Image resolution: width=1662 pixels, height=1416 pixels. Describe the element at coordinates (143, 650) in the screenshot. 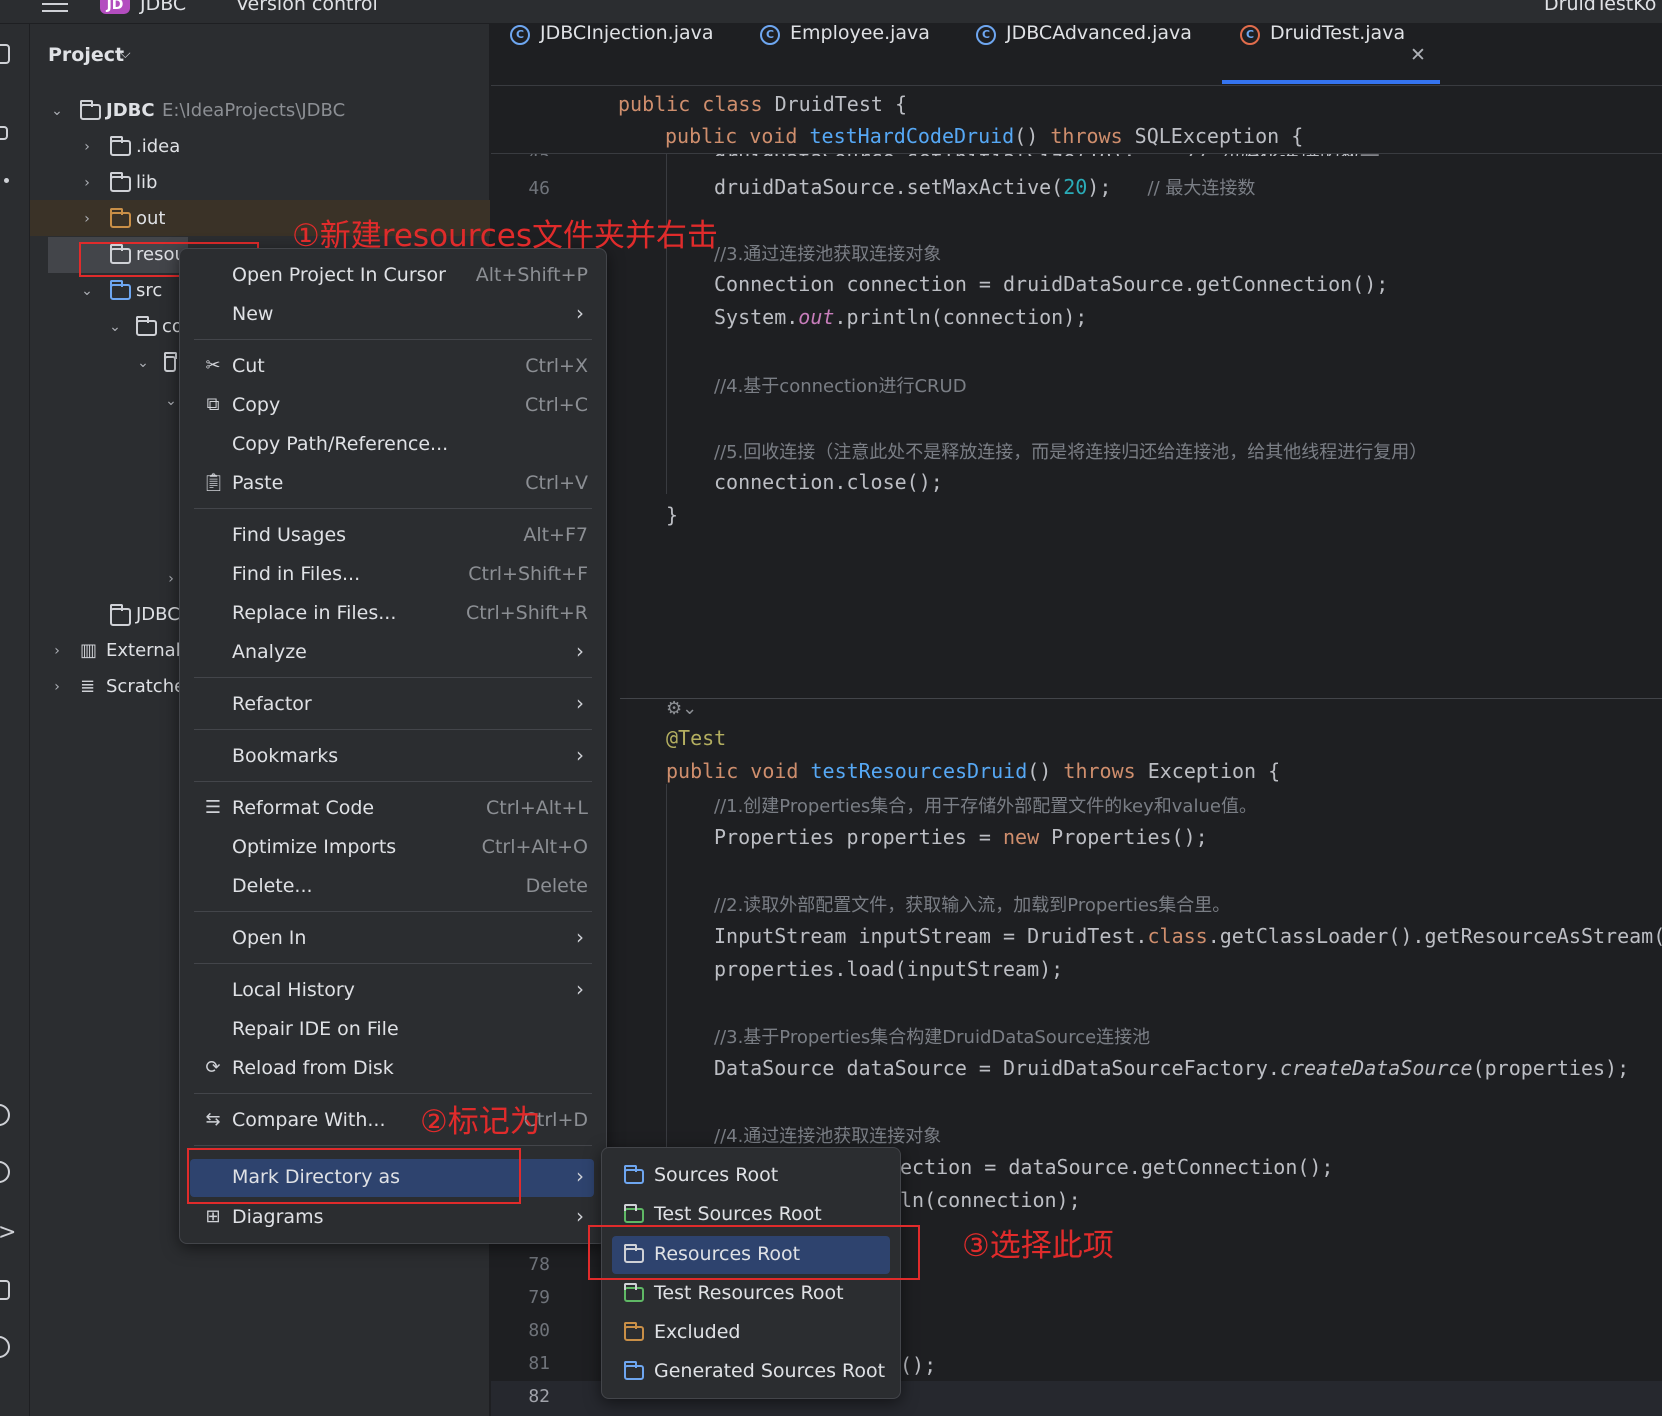

I see `tree-node-label: External` at that location.